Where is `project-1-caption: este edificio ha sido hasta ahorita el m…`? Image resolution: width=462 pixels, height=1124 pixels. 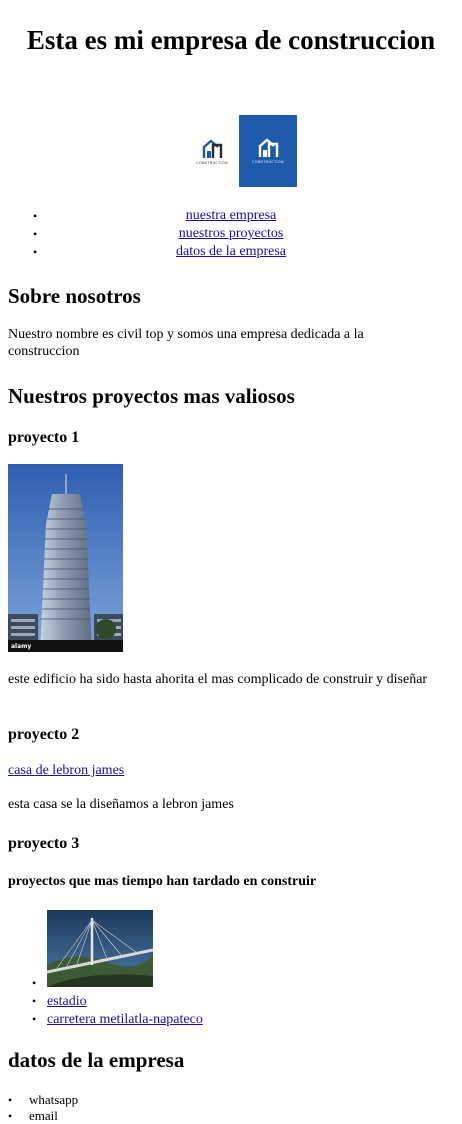
project-1-caption: este edificio ha sido hasta ahorita el m… is located at coordinates (218, 679).